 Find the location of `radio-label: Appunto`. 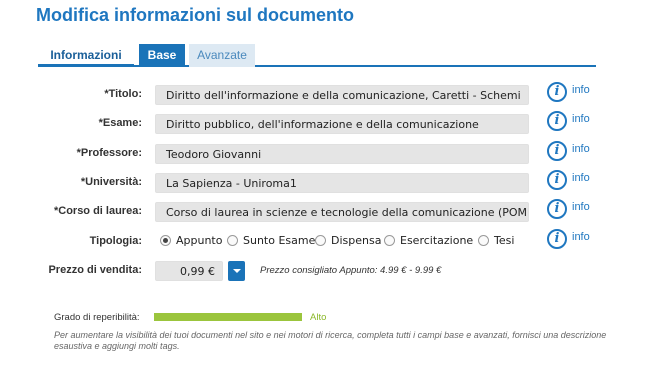

radio-label: Appunto is located at coordinates (199, 240).